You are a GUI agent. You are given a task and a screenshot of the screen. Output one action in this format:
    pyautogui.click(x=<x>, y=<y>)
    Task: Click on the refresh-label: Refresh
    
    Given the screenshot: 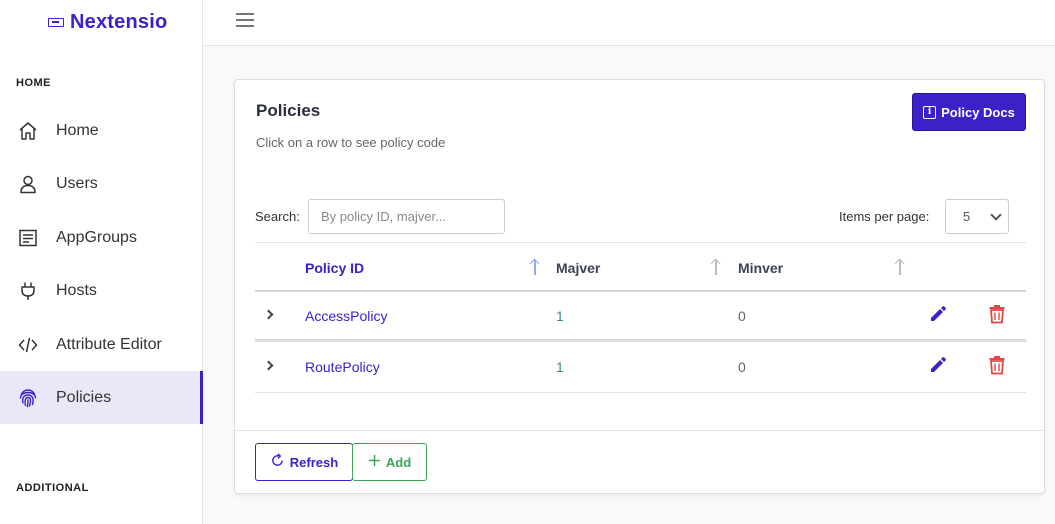 What is the action you would take?
    pyautogui.click(x=314, y=462)
    